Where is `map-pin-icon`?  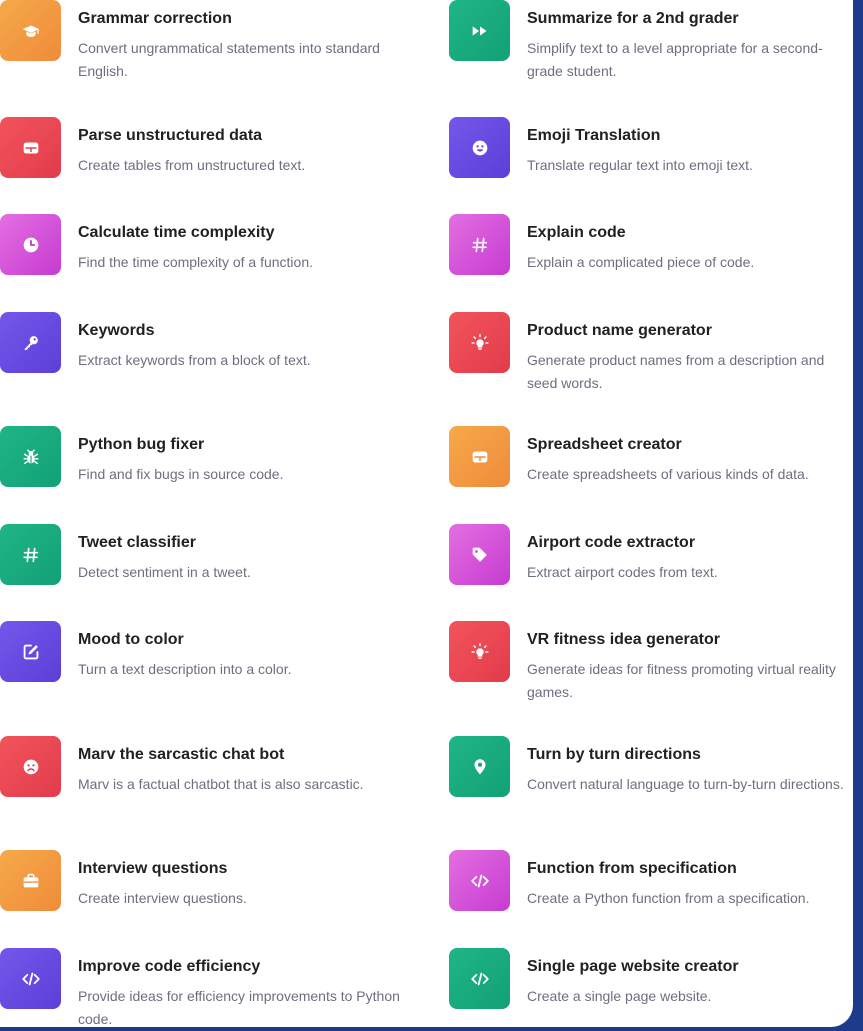 map-pin-icon is located at coordinates (479, 766).